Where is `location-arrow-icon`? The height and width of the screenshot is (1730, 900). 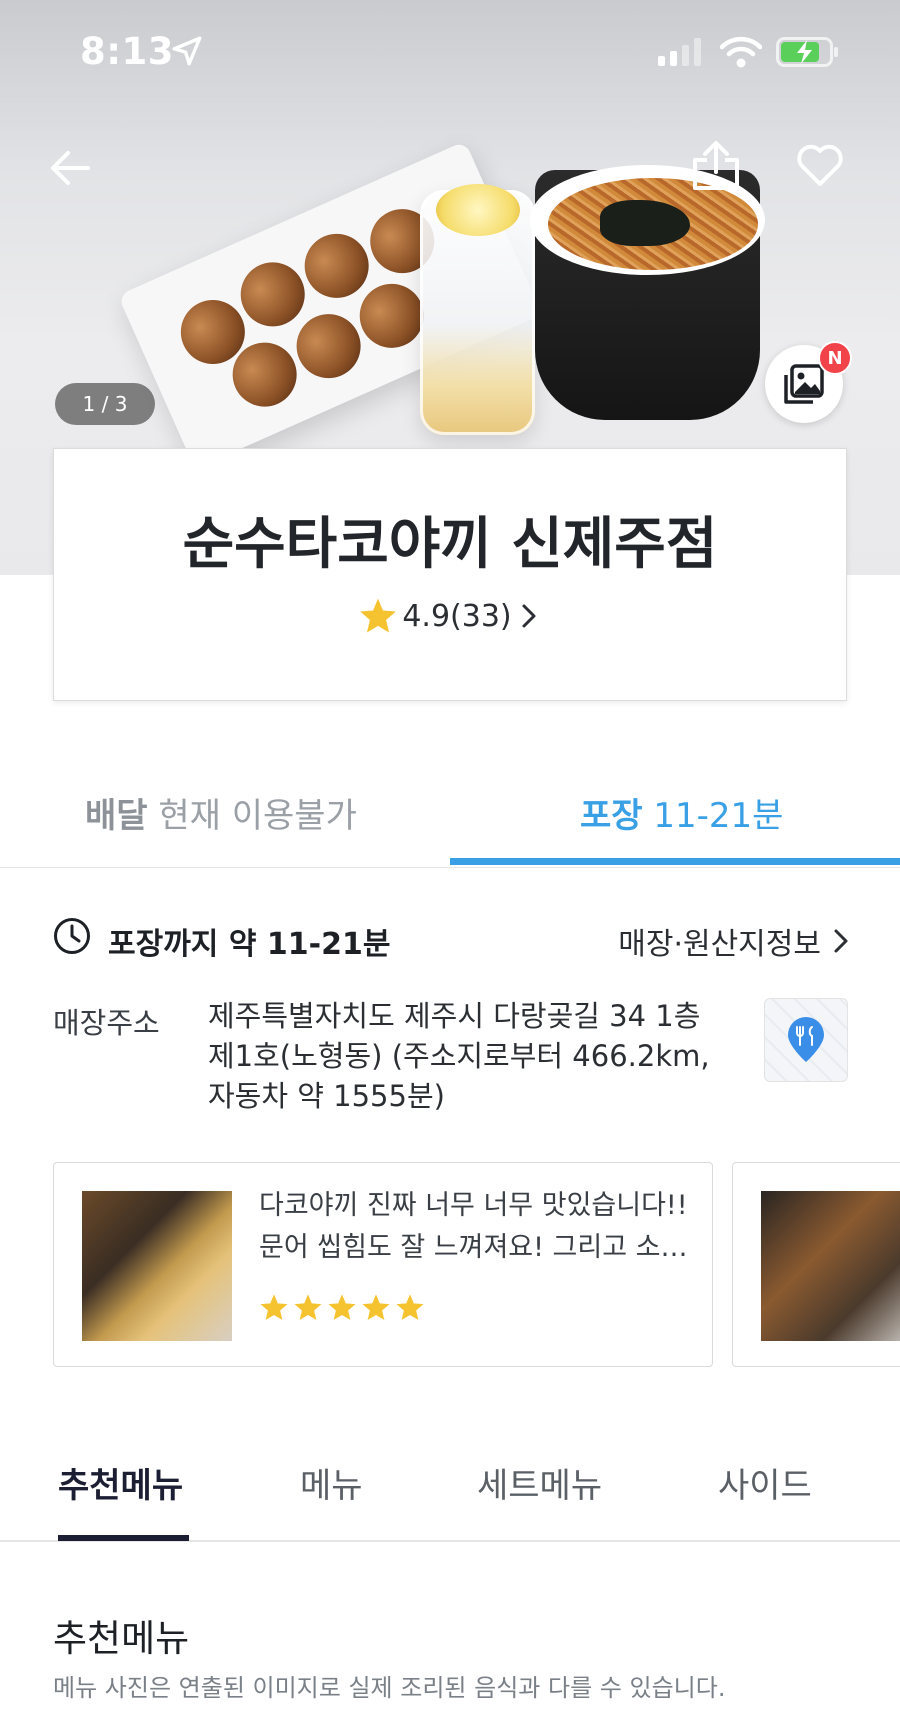 location-arrow-icon is located at coordinates (187, 51).